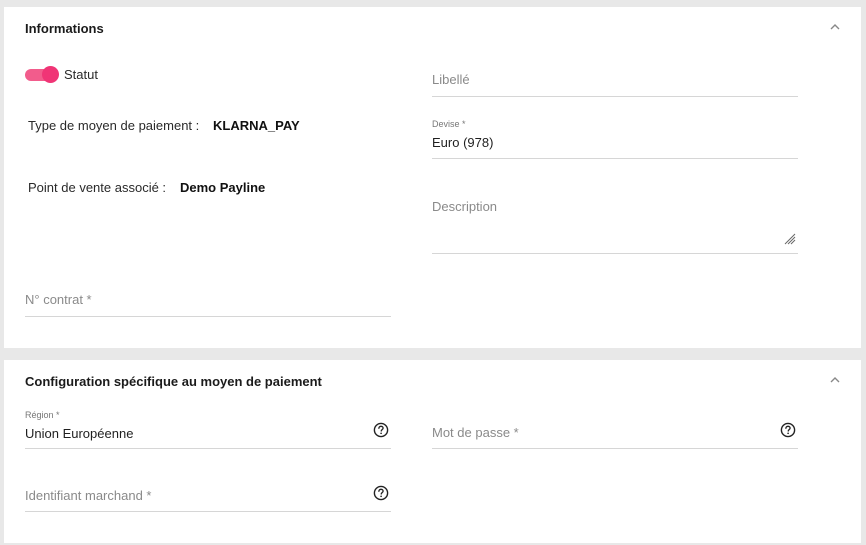 Image resolution: width=866 pixels, height=545 pixels. What do you see at coordinates (114, 125) in the screenshot?
I see `payment-type-label: Type de moyen de paiement :` at bounding box center [114, 125].